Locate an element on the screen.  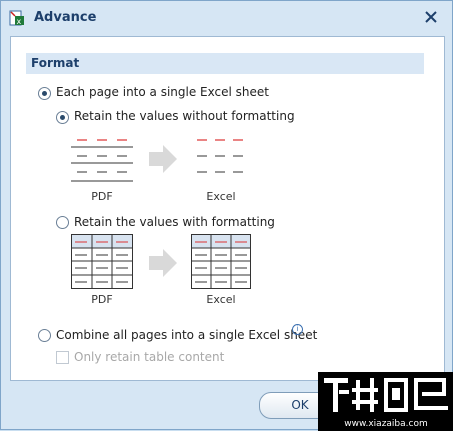
window-title: Advance is located at coordinates (65, 17).